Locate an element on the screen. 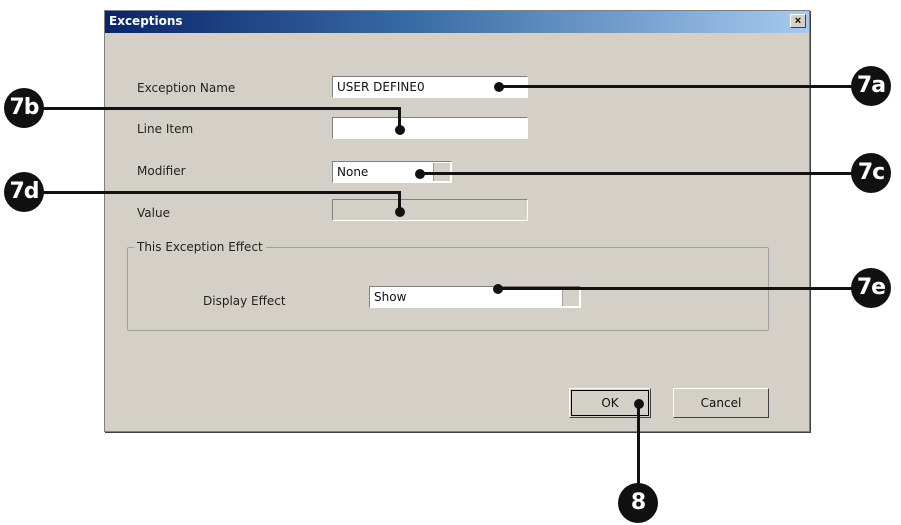  value-label: Value is located at coordinates (153, 213).